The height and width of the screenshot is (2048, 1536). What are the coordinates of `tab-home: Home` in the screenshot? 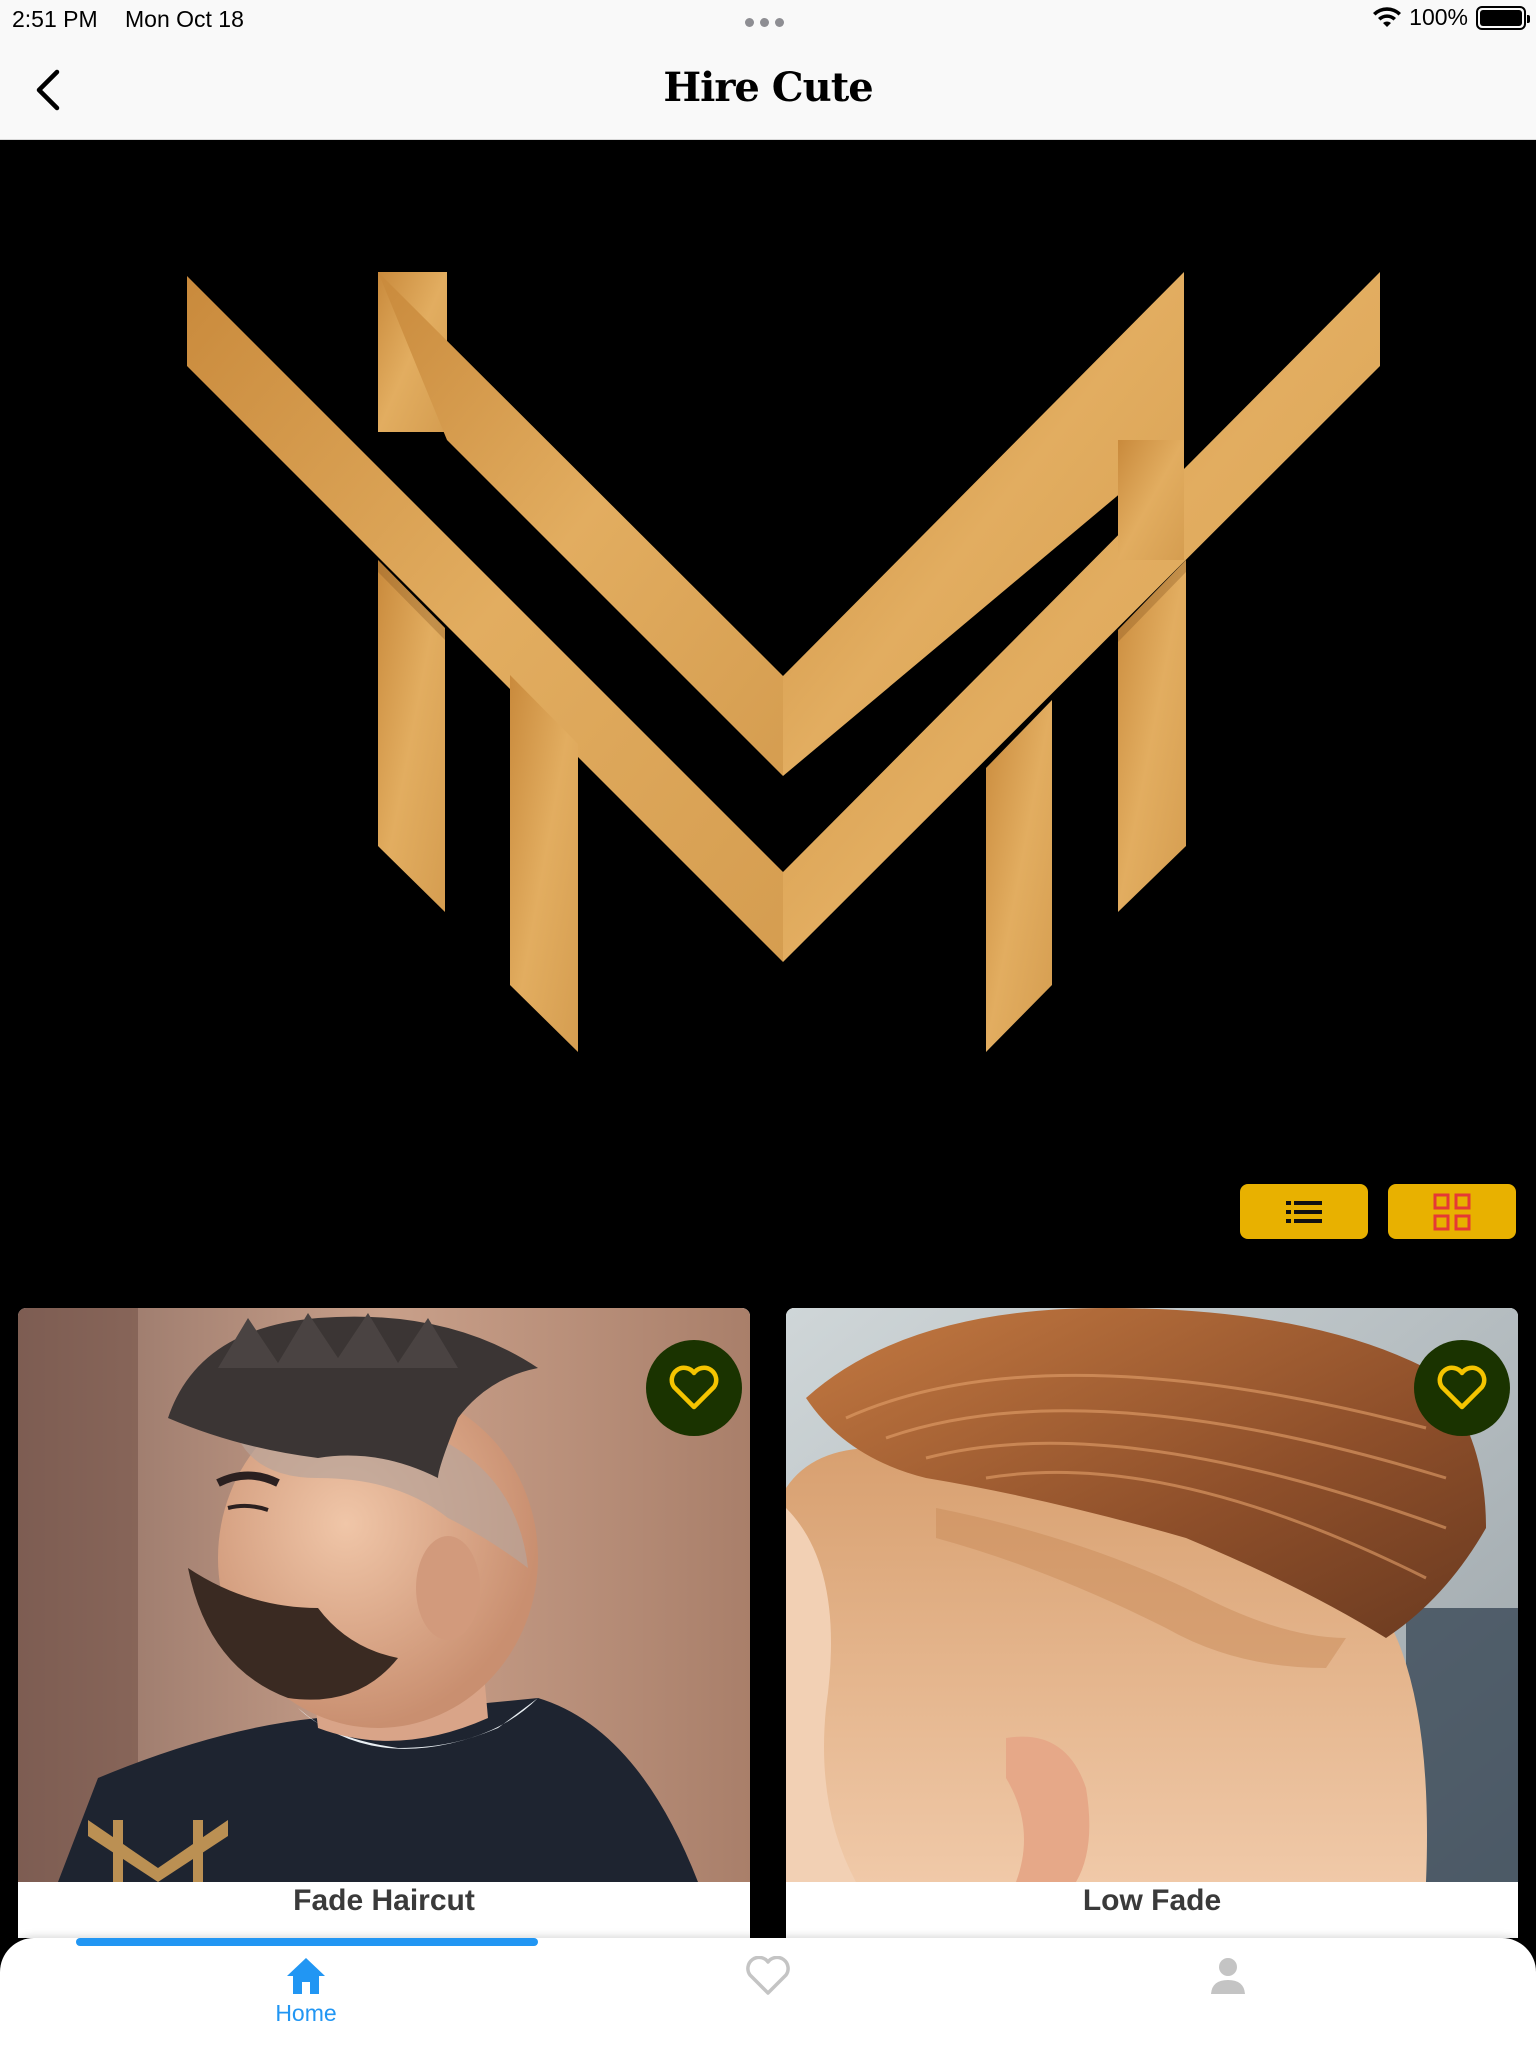 It's located at (306, 1996).